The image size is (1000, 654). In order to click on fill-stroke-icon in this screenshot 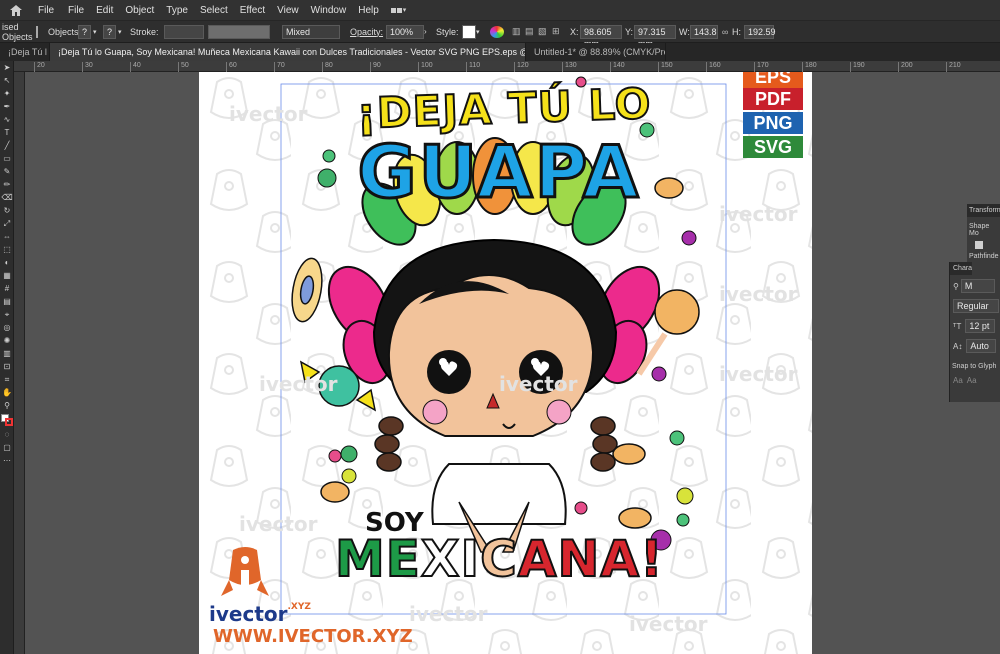, I will do `click(7, 420)`.